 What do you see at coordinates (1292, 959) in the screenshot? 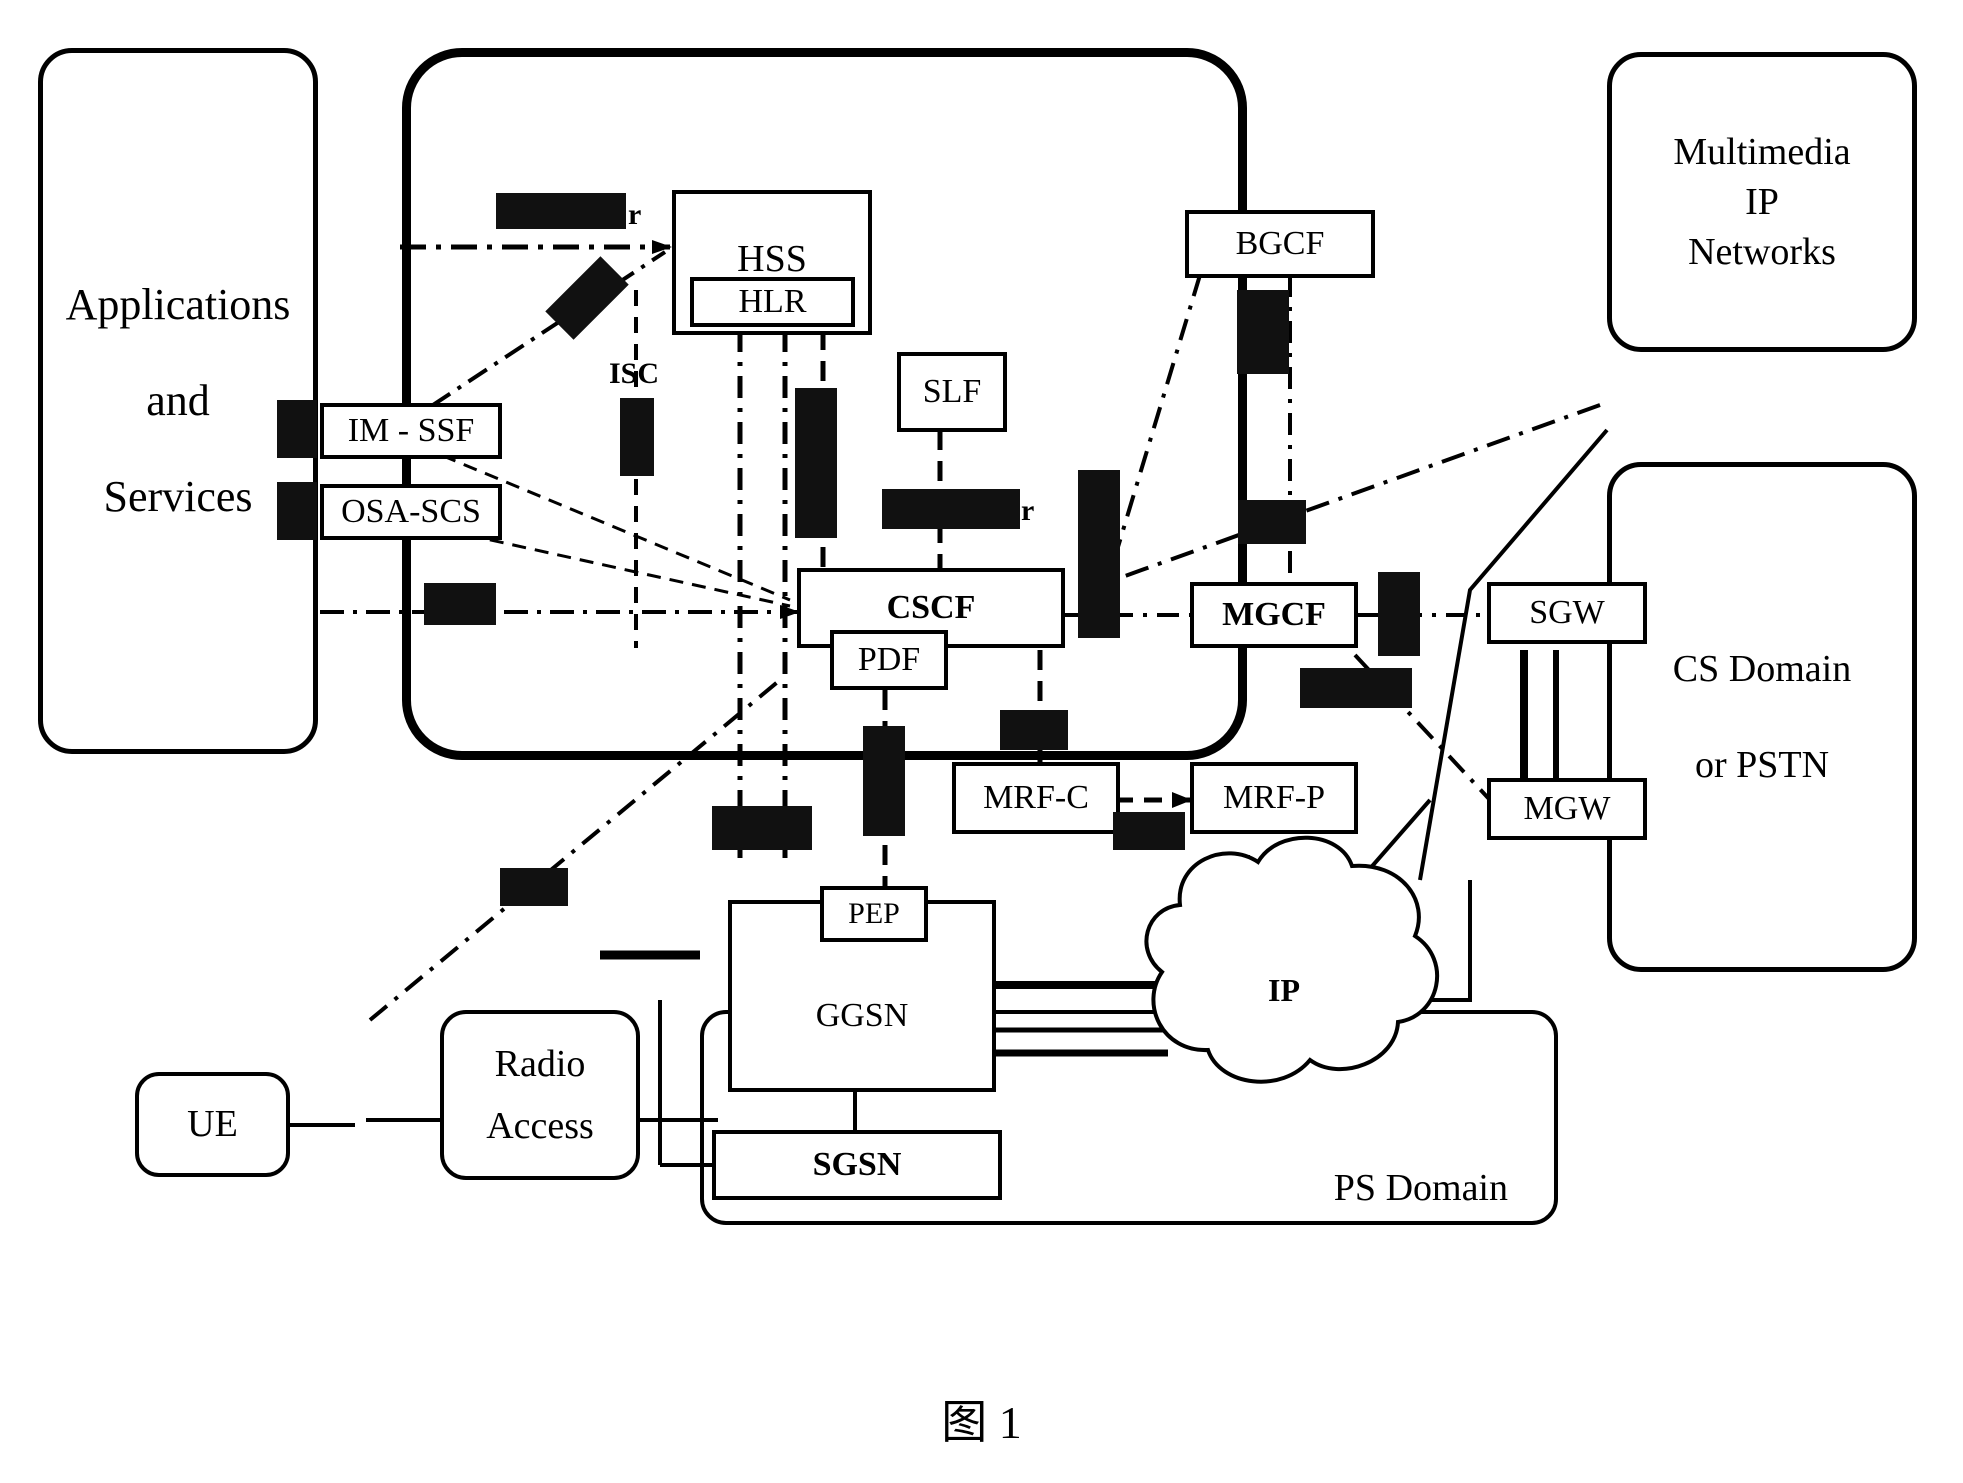
I see `ip-cloud-shape` at bounding box center [1292, 959].